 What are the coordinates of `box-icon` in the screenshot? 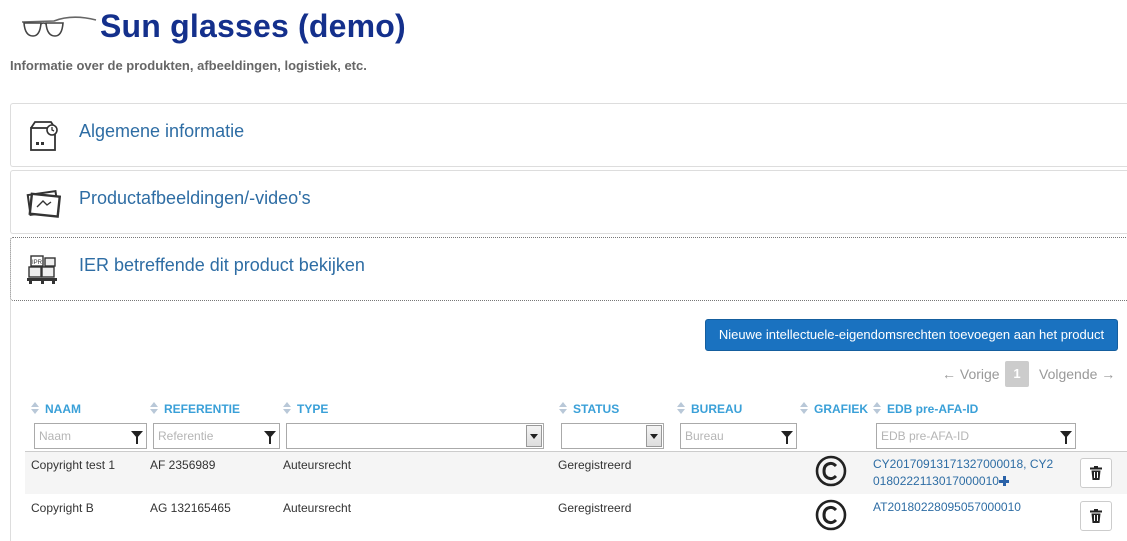 It's located at (44, 136).